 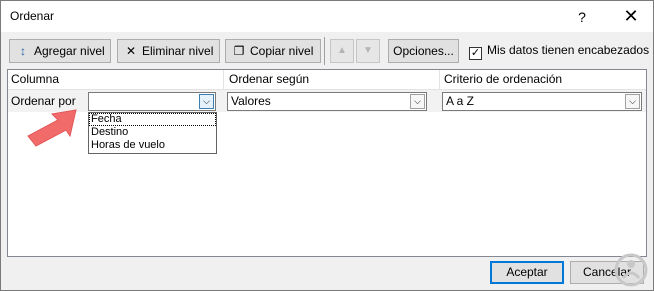 I want to click on headers-checkbox-row: ✓ Mis datos tienen encabezados, so click(x=559, y=51).